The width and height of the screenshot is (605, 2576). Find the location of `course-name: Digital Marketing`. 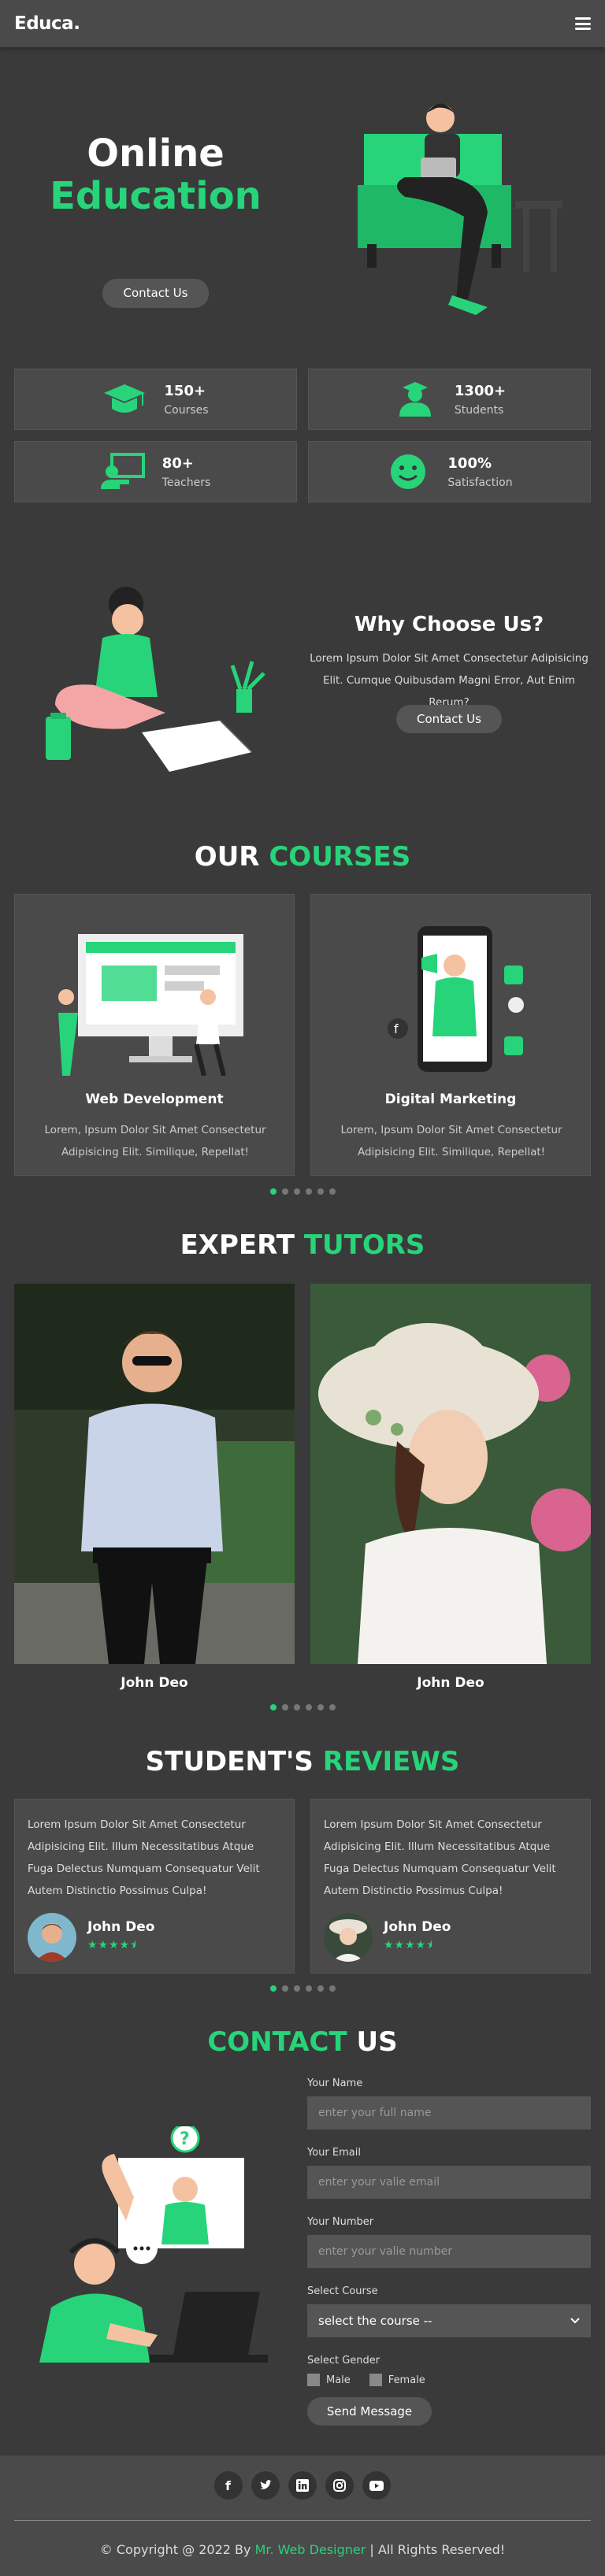

course-name: Digital Marketing is located at coordinates (450, 1099).